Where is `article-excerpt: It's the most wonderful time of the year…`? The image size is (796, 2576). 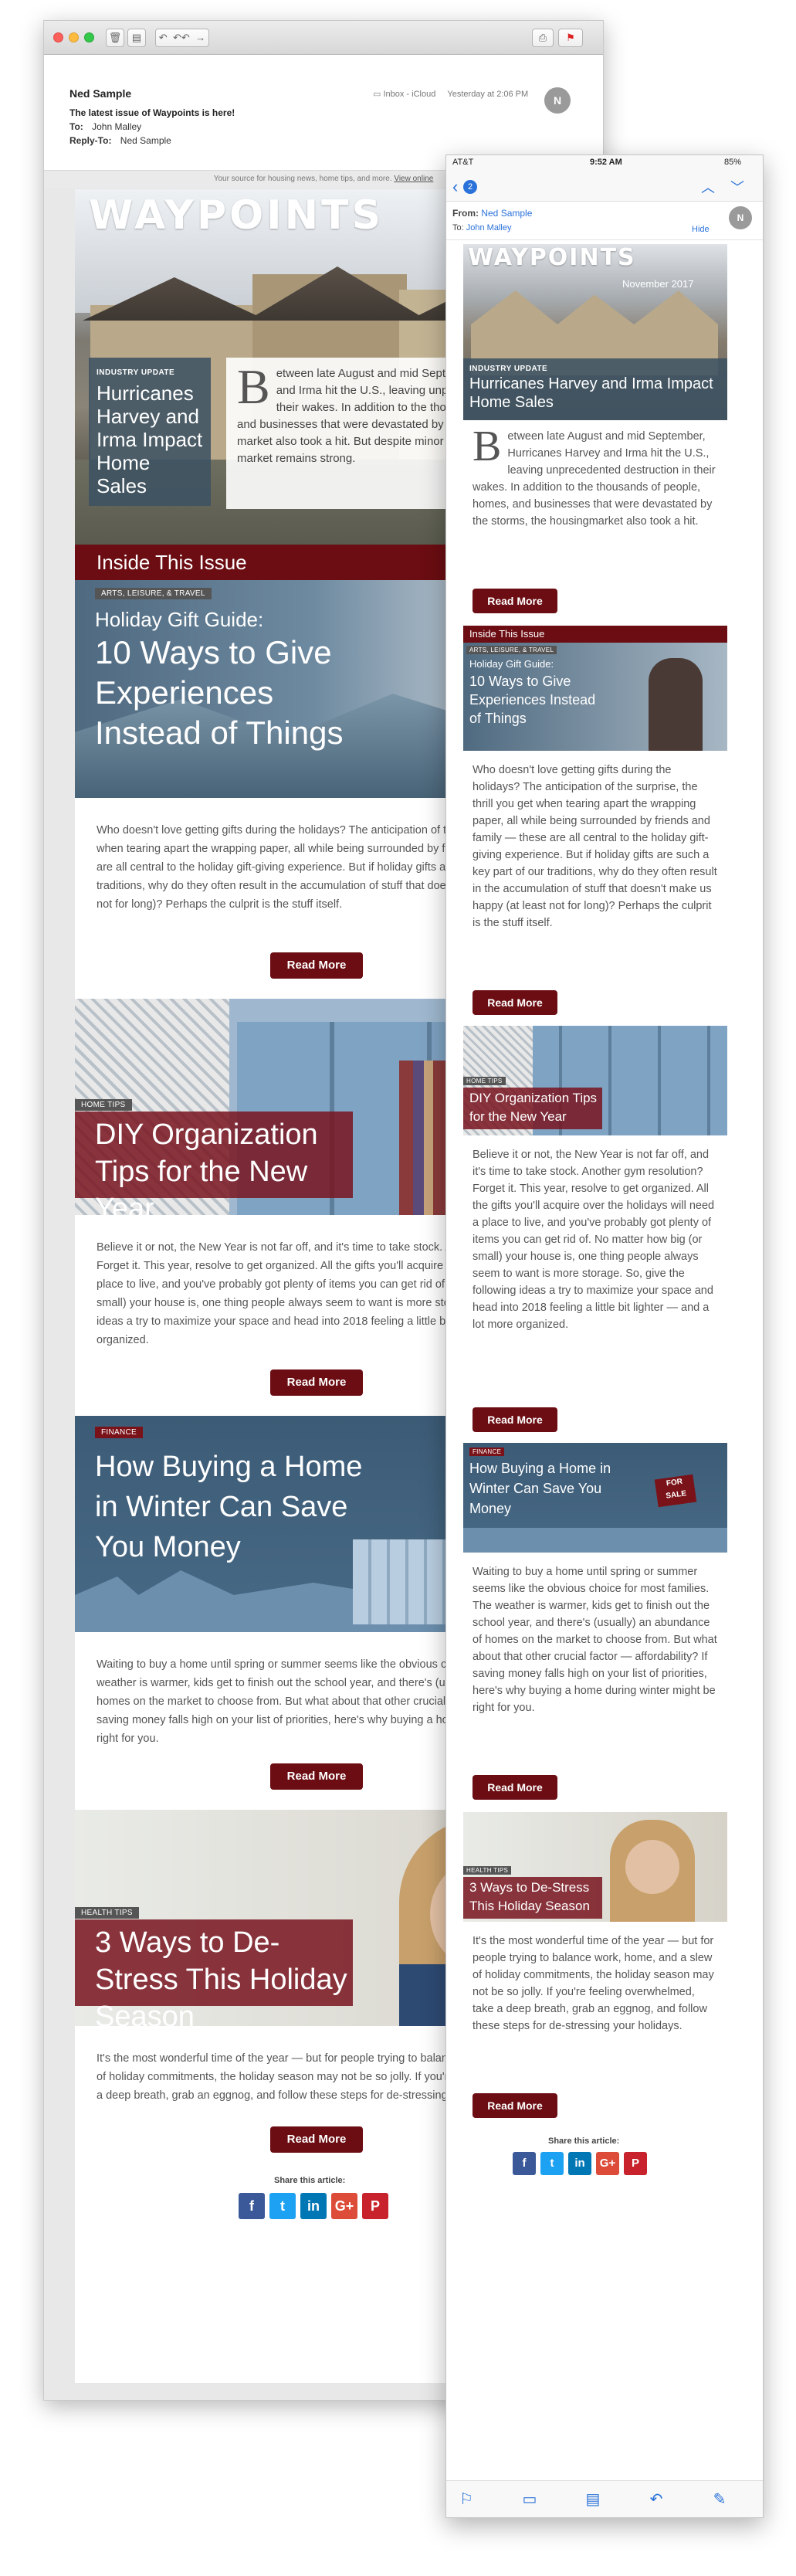 article-excerpt: It's the most wonderful time of the year… is located at coordinates (593, 1984).